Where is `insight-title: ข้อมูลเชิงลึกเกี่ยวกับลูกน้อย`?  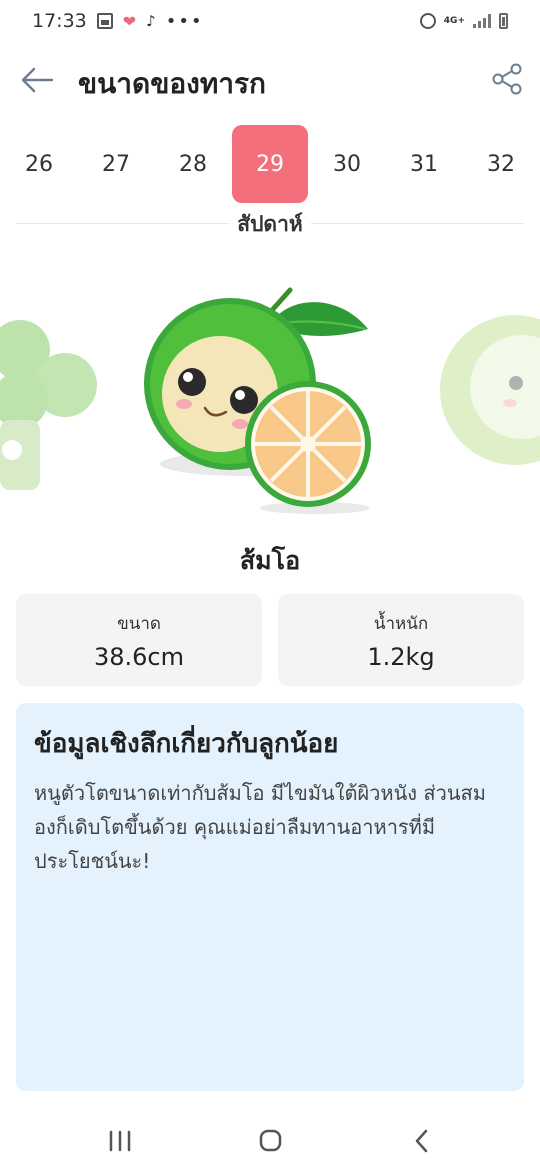 insight-title: ข้อมูลเชิงลึกเกี่ยวกับลูกน้อย is located at coordinates (186, 744).